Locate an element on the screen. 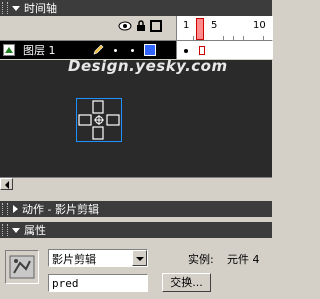 The image size is (320, 299). selected-movieclip is located at coordinates (99, 120).